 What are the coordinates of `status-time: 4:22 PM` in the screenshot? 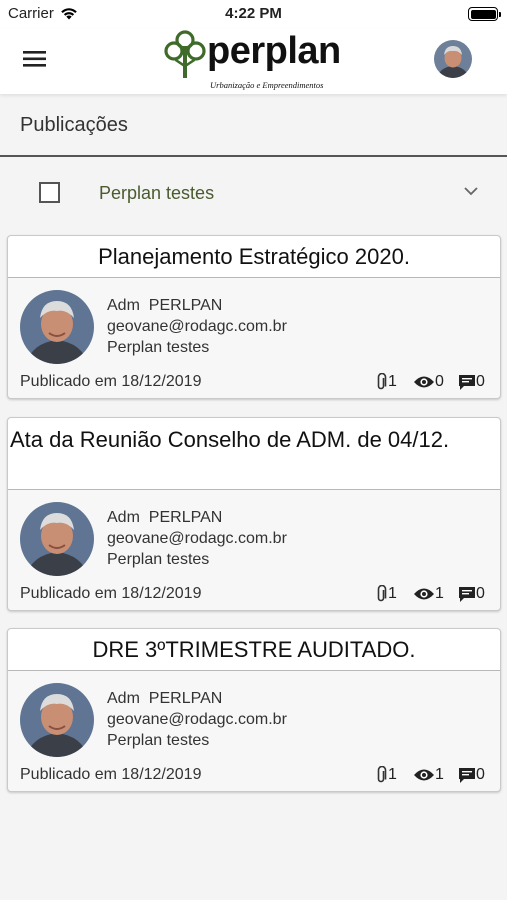 It's located at (253, 13).